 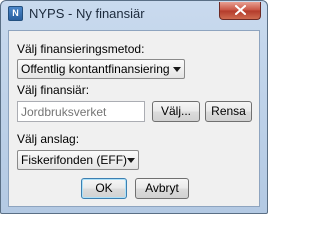 I want to click on method-label: Välj finansieringsmetod:, so click(x=81, y=49).